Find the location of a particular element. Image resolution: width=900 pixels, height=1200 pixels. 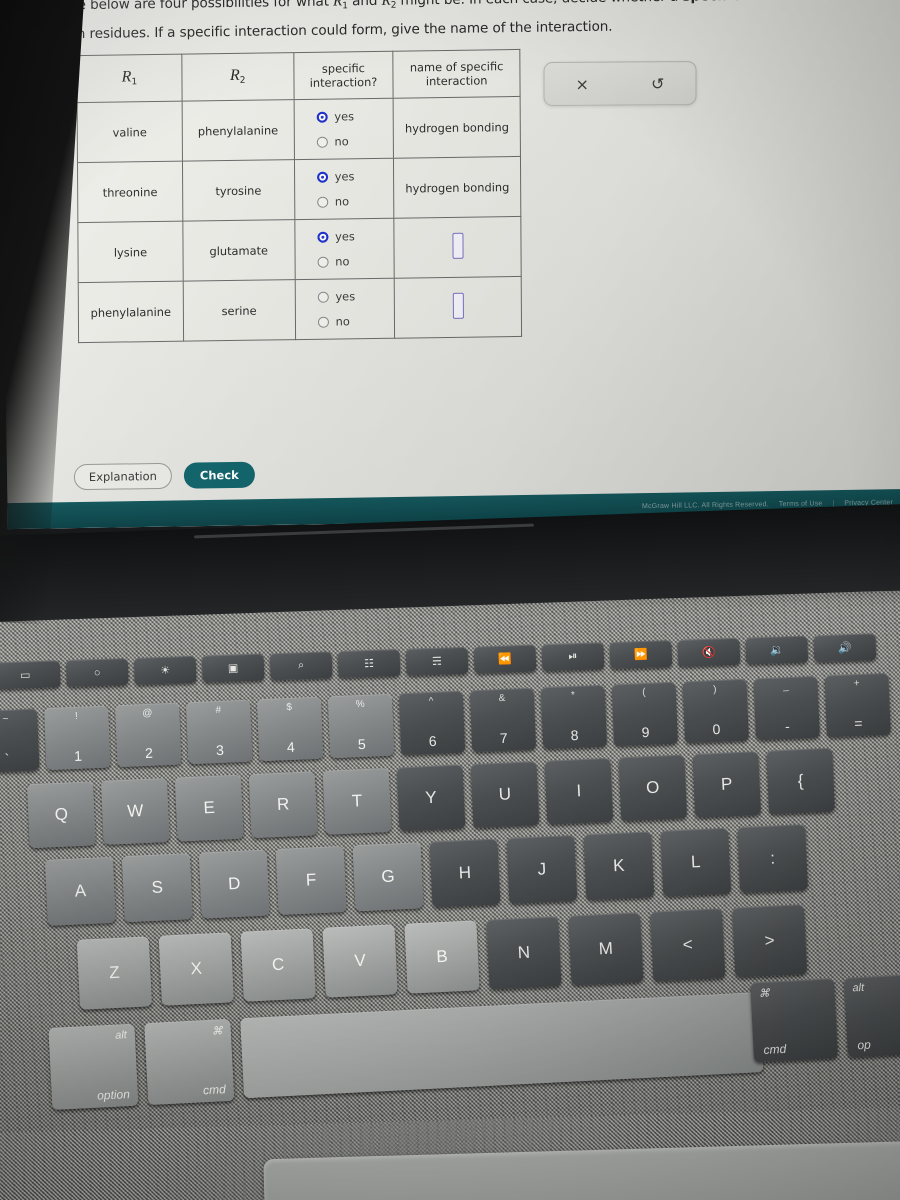

key-j: J is located at coordinates (542, 869).